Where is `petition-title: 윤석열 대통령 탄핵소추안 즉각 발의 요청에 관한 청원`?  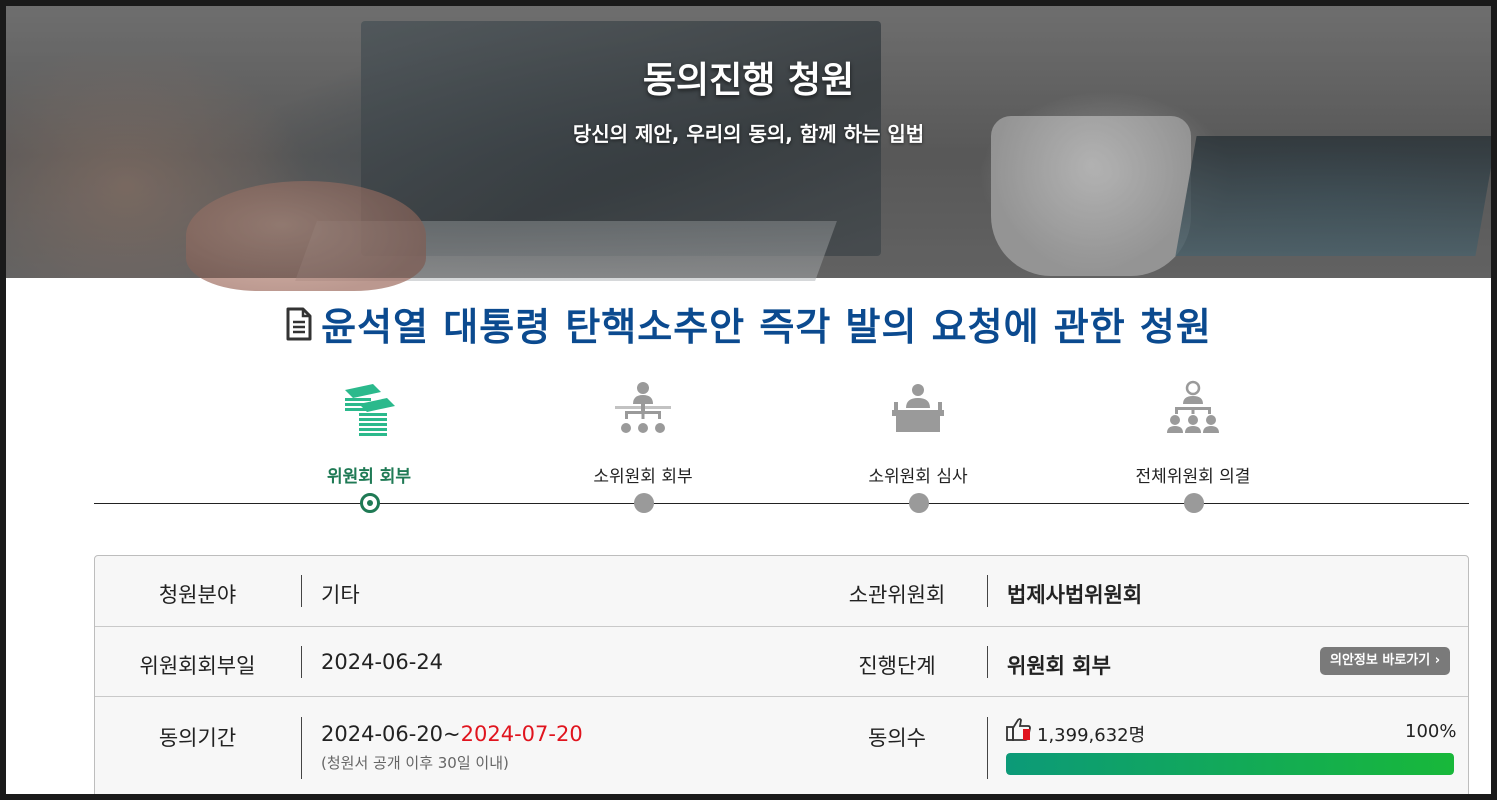
petition-title: 윤석열 대통령 탄핵소추안 즉각 발의 요청에 관한 청원 is located at coordinates (748, 323).